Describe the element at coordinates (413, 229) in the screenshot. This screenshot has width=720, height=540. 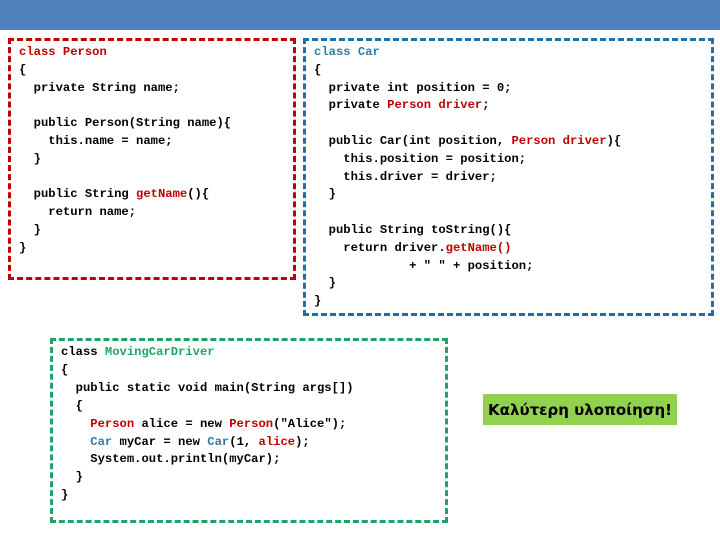
I see `code-token: public String toString(){` at that location.